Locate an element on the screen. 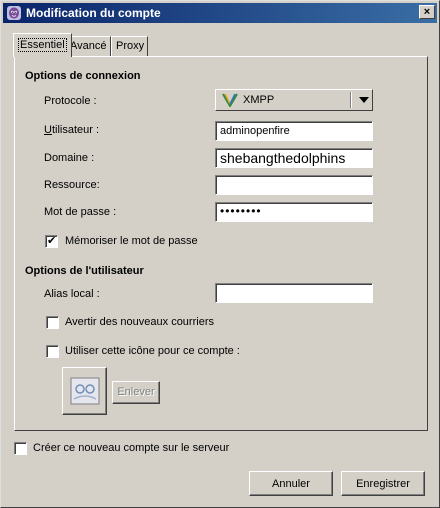 This screenshot has width=440, height=508. window-title: Modification du compte is located at coordinates (93, 13).